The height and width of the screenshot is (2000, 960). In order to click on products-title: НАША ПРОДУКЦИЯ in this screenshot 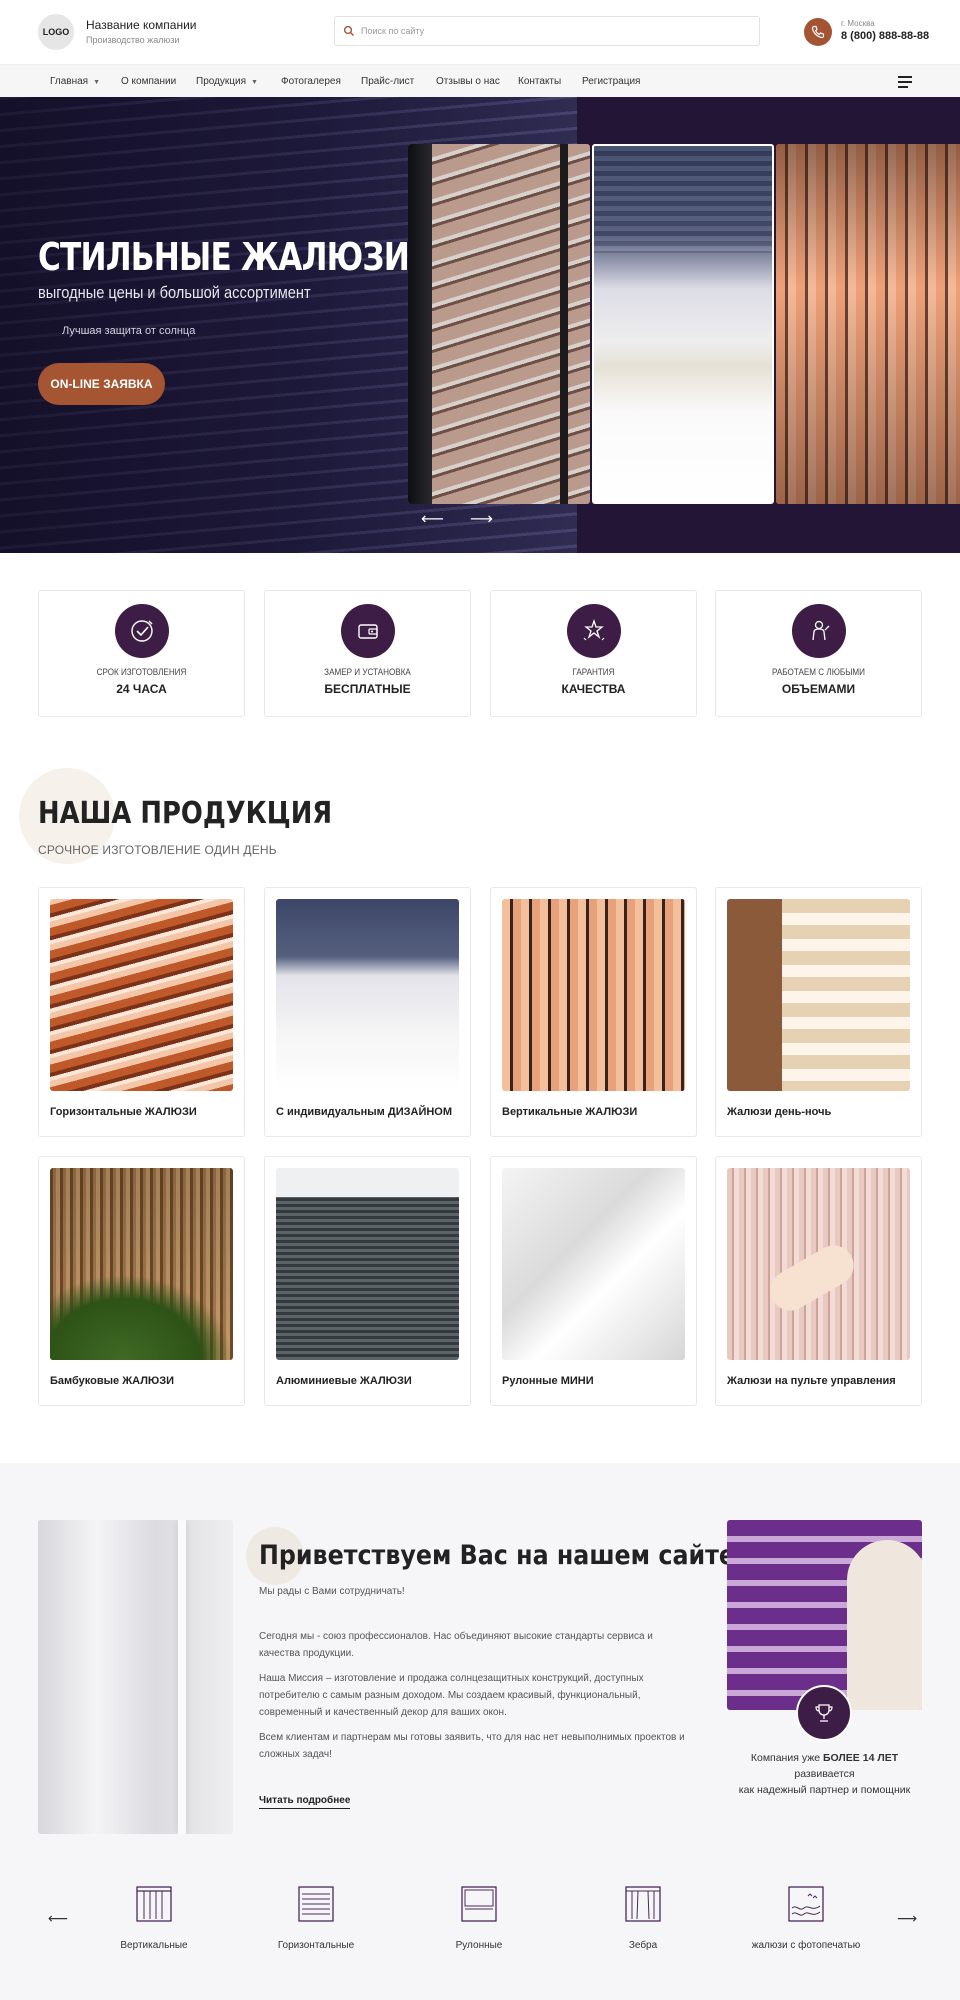, I will do `click(185, 813)`.